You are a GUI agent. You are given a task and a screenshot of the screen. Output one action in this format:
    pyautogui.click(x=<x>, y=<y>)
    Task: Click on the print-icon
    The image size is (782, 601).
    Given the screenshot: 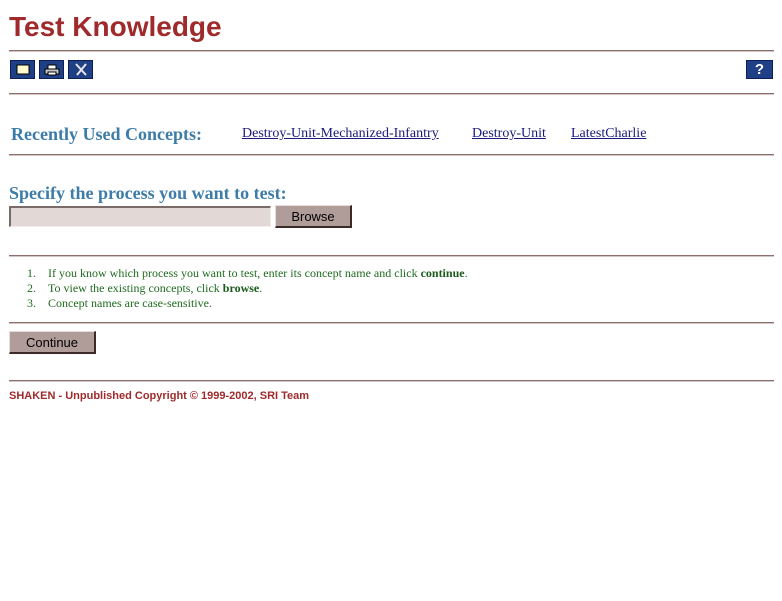 What is the action you would take?
    pyautogui.click(x=52, y=70)
    